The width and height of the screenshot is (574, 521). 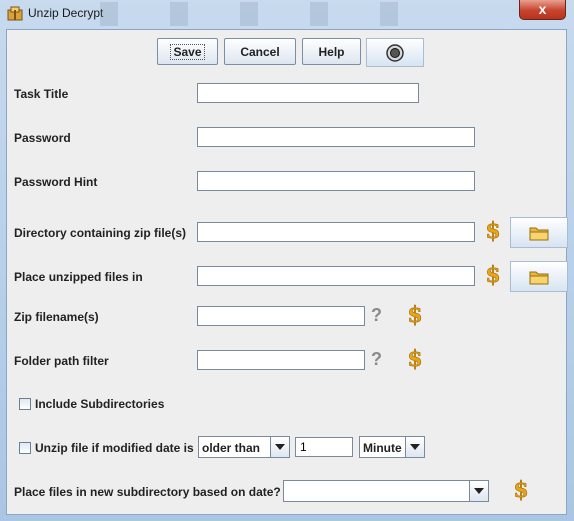 I want to click on help-button: Help, so click(x=331, y=51).